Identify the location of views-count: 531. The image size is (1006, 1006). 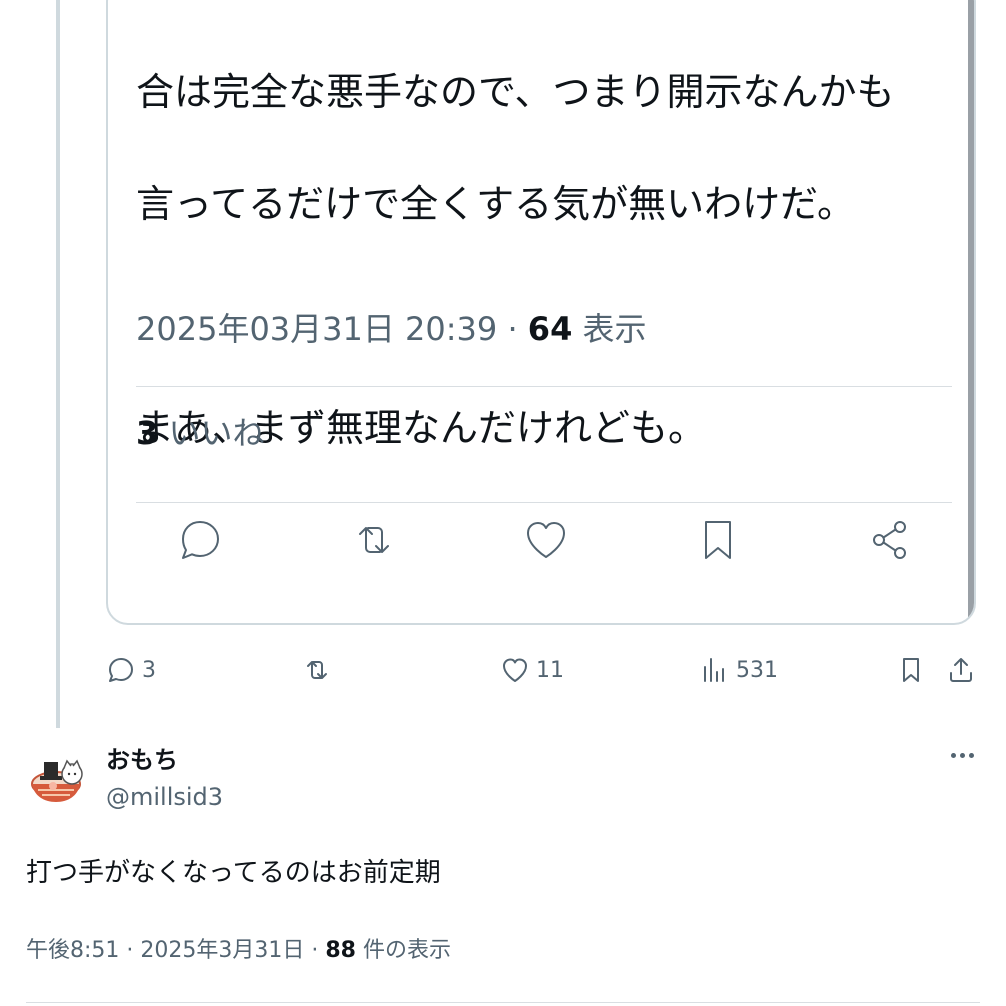
(757, 670).